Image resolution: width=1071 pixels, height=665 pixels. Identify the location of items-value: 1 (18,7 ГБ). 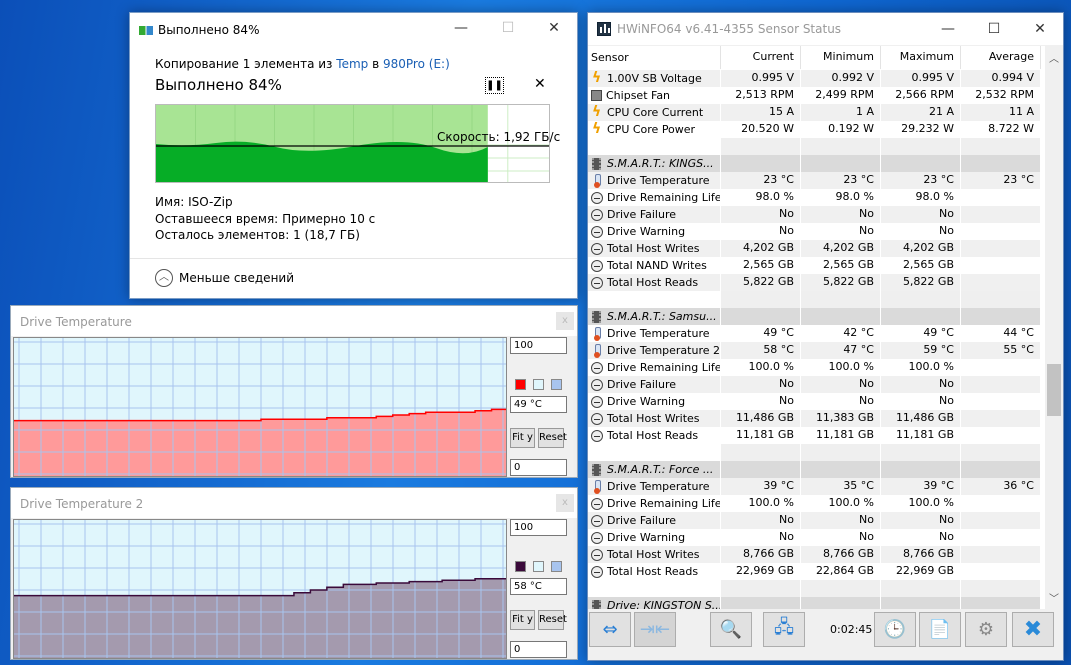
(326, 235).